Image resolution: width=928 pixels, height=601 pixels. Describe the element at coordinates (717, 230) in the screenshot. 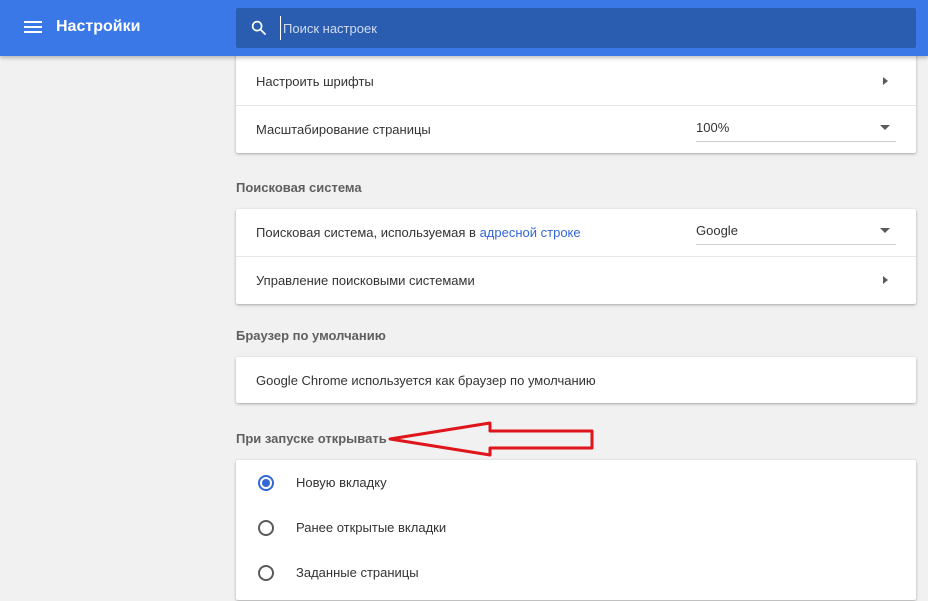

I see `search-engine-value: Google` at that location.